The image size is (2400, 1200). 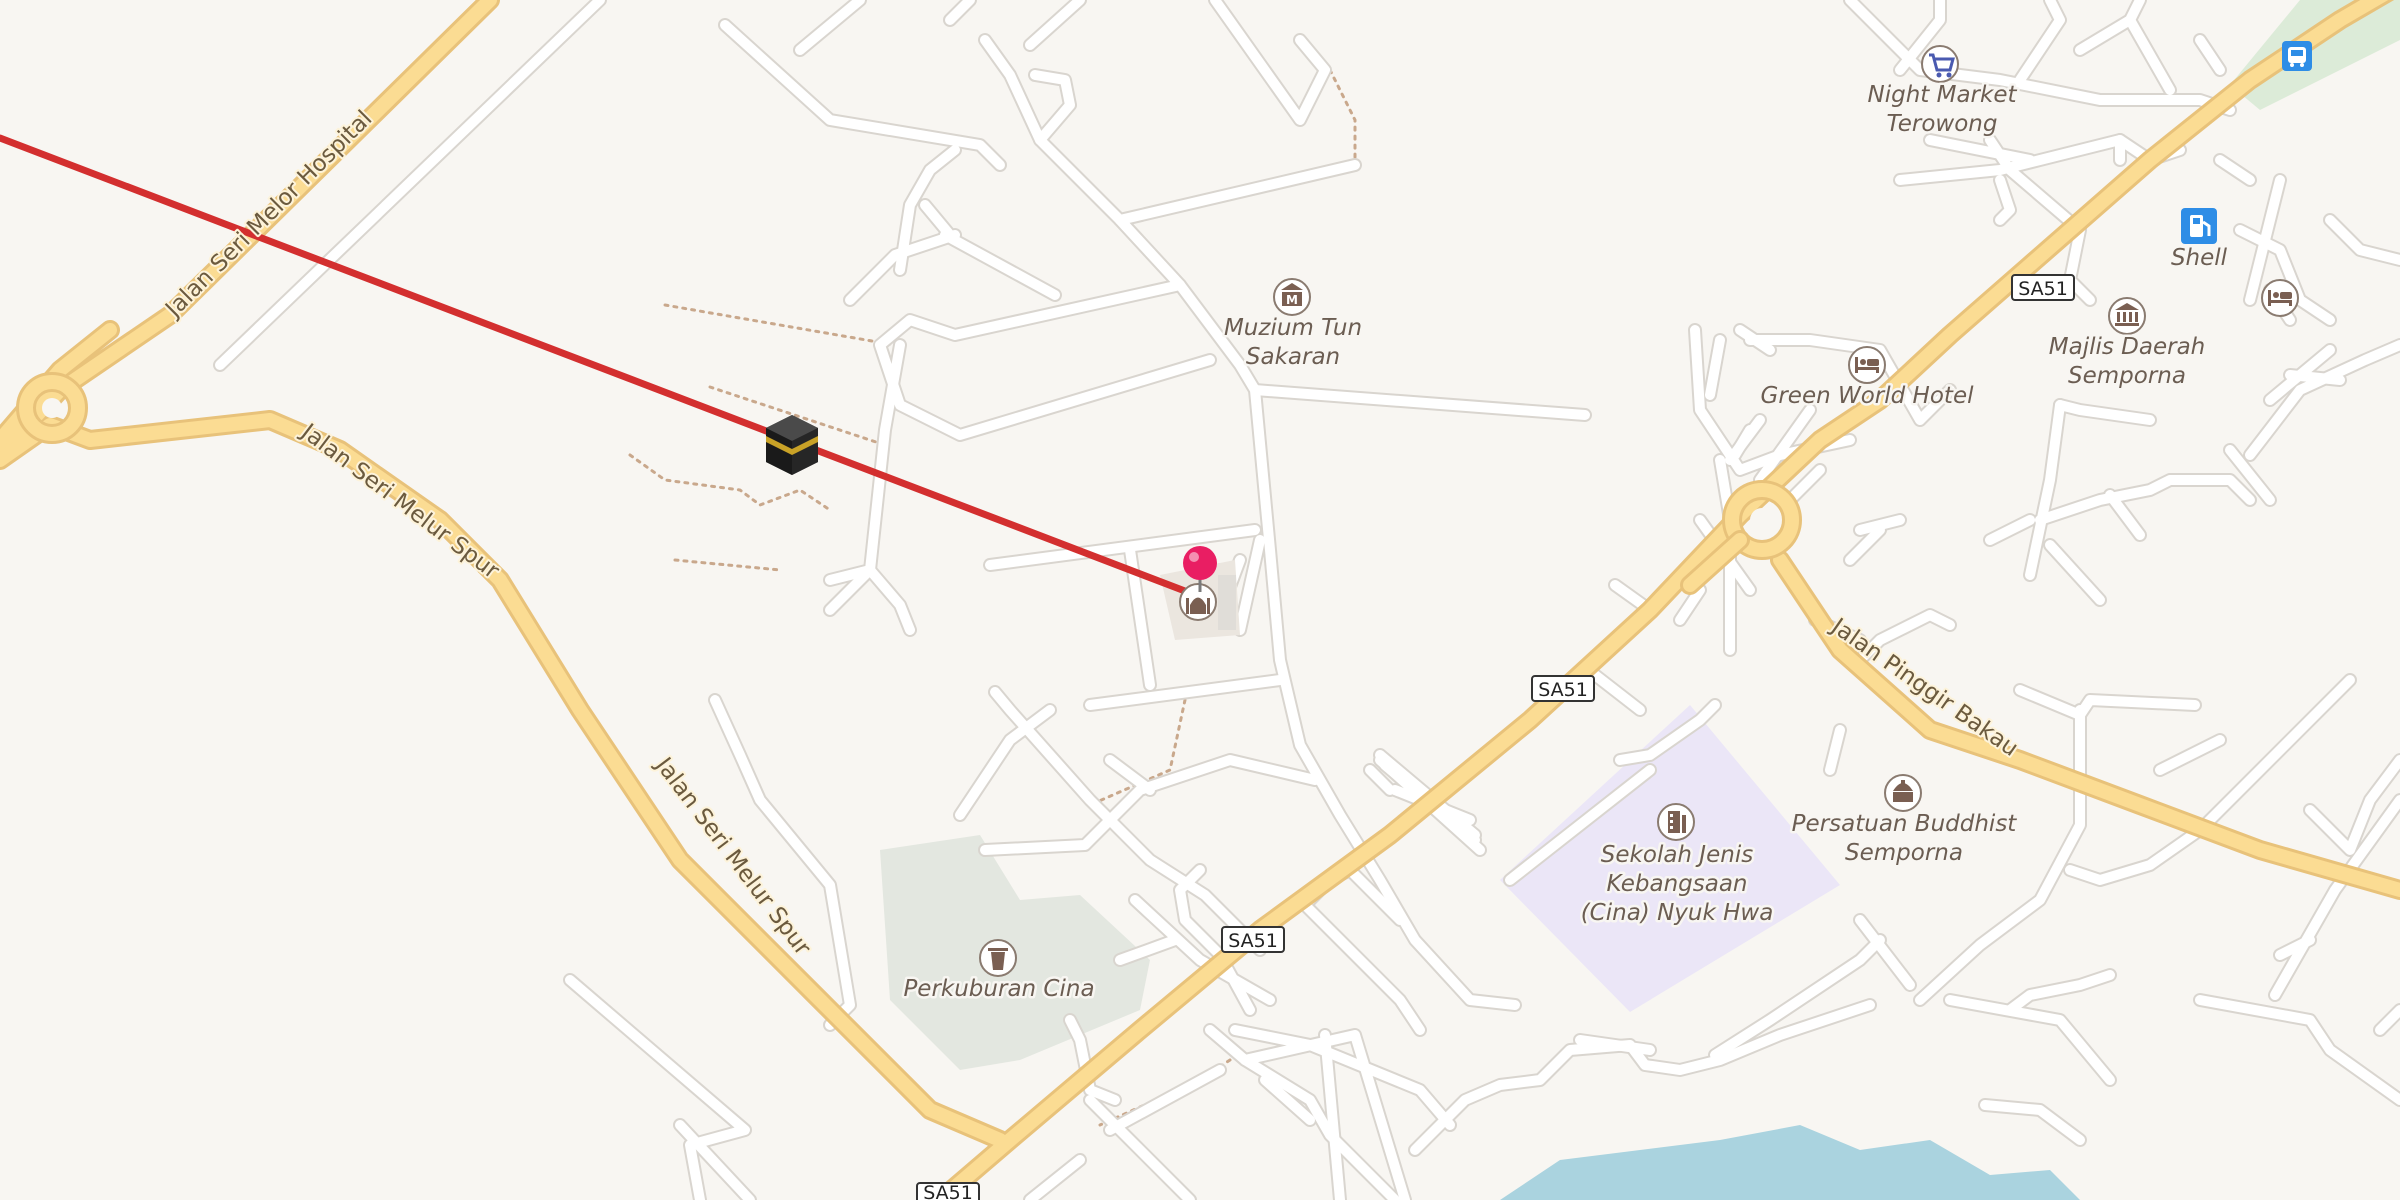 I want to click on poi-label-school-2: Kebangsaan, so click(x=1676, y=884).